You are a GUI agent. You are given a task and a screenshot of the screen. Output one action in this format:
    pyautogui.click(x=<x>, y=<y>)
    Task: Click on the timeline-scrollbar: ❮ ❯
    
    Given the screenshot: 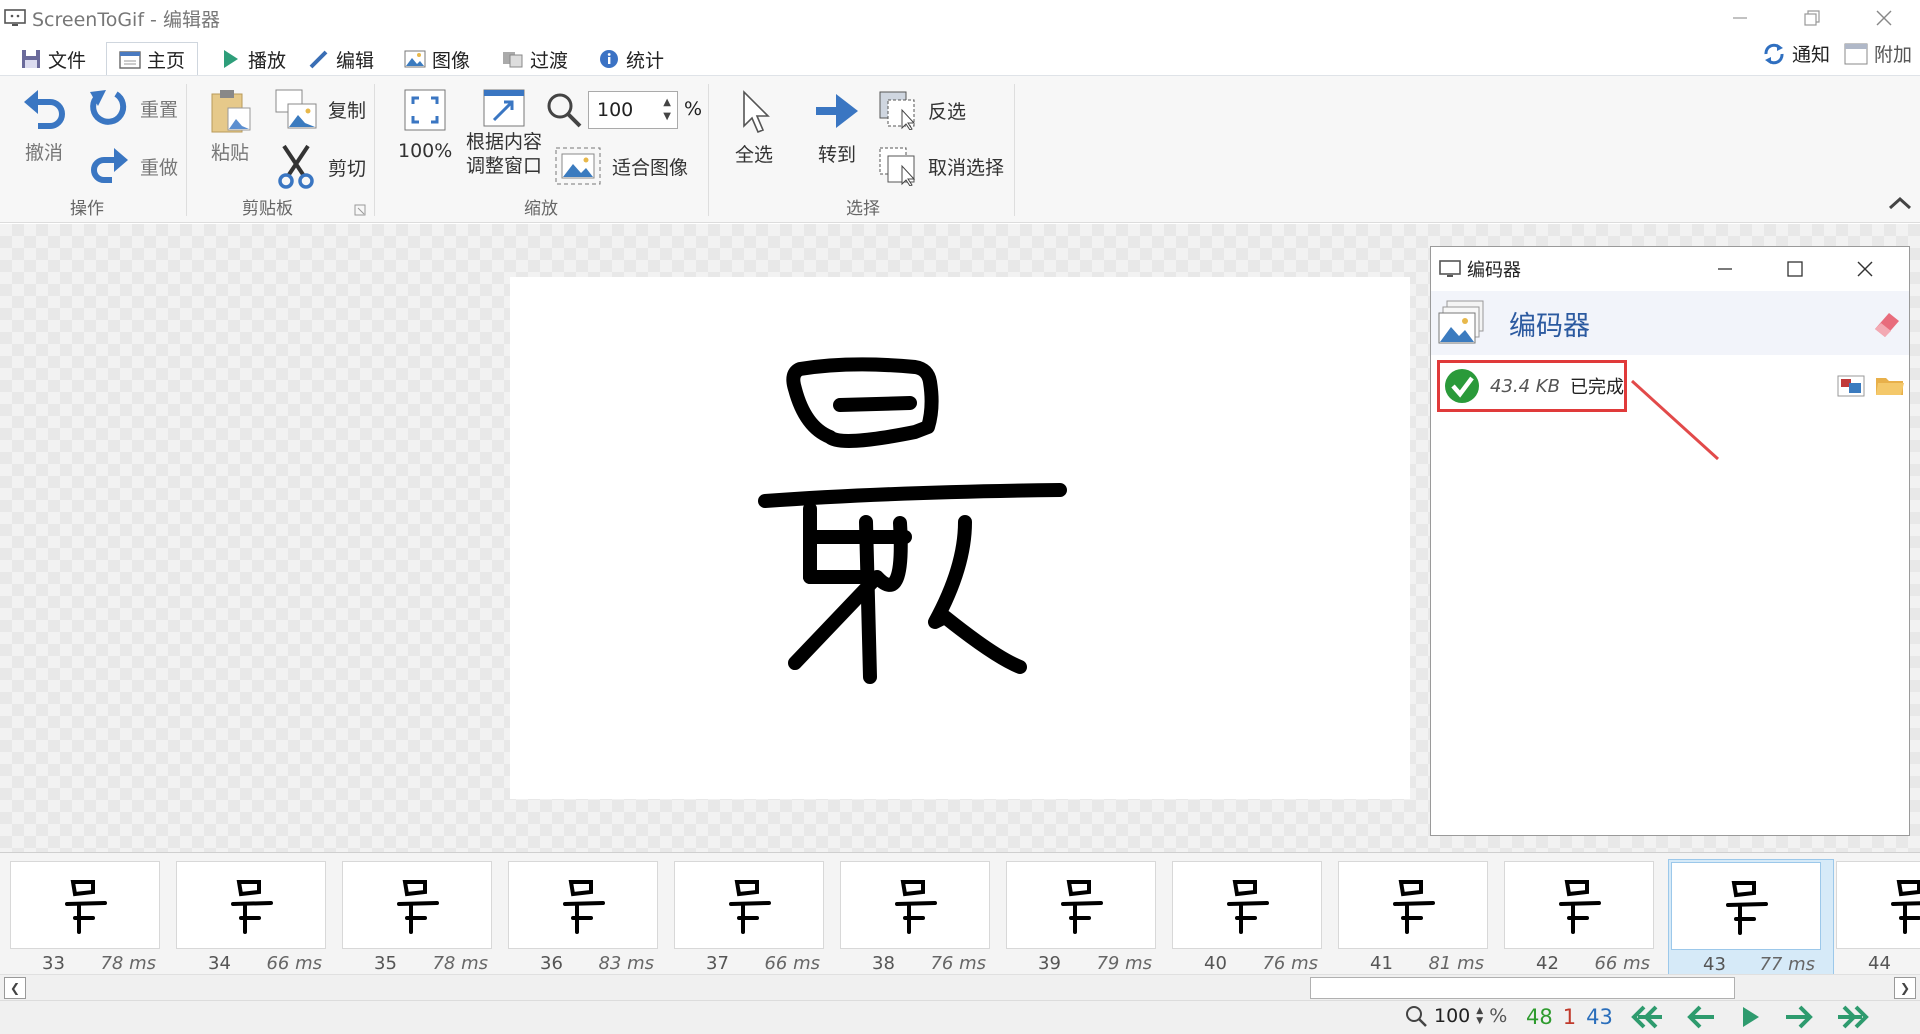 What is the action you would take?
    pyautogui.click(x=960, y=987)
    